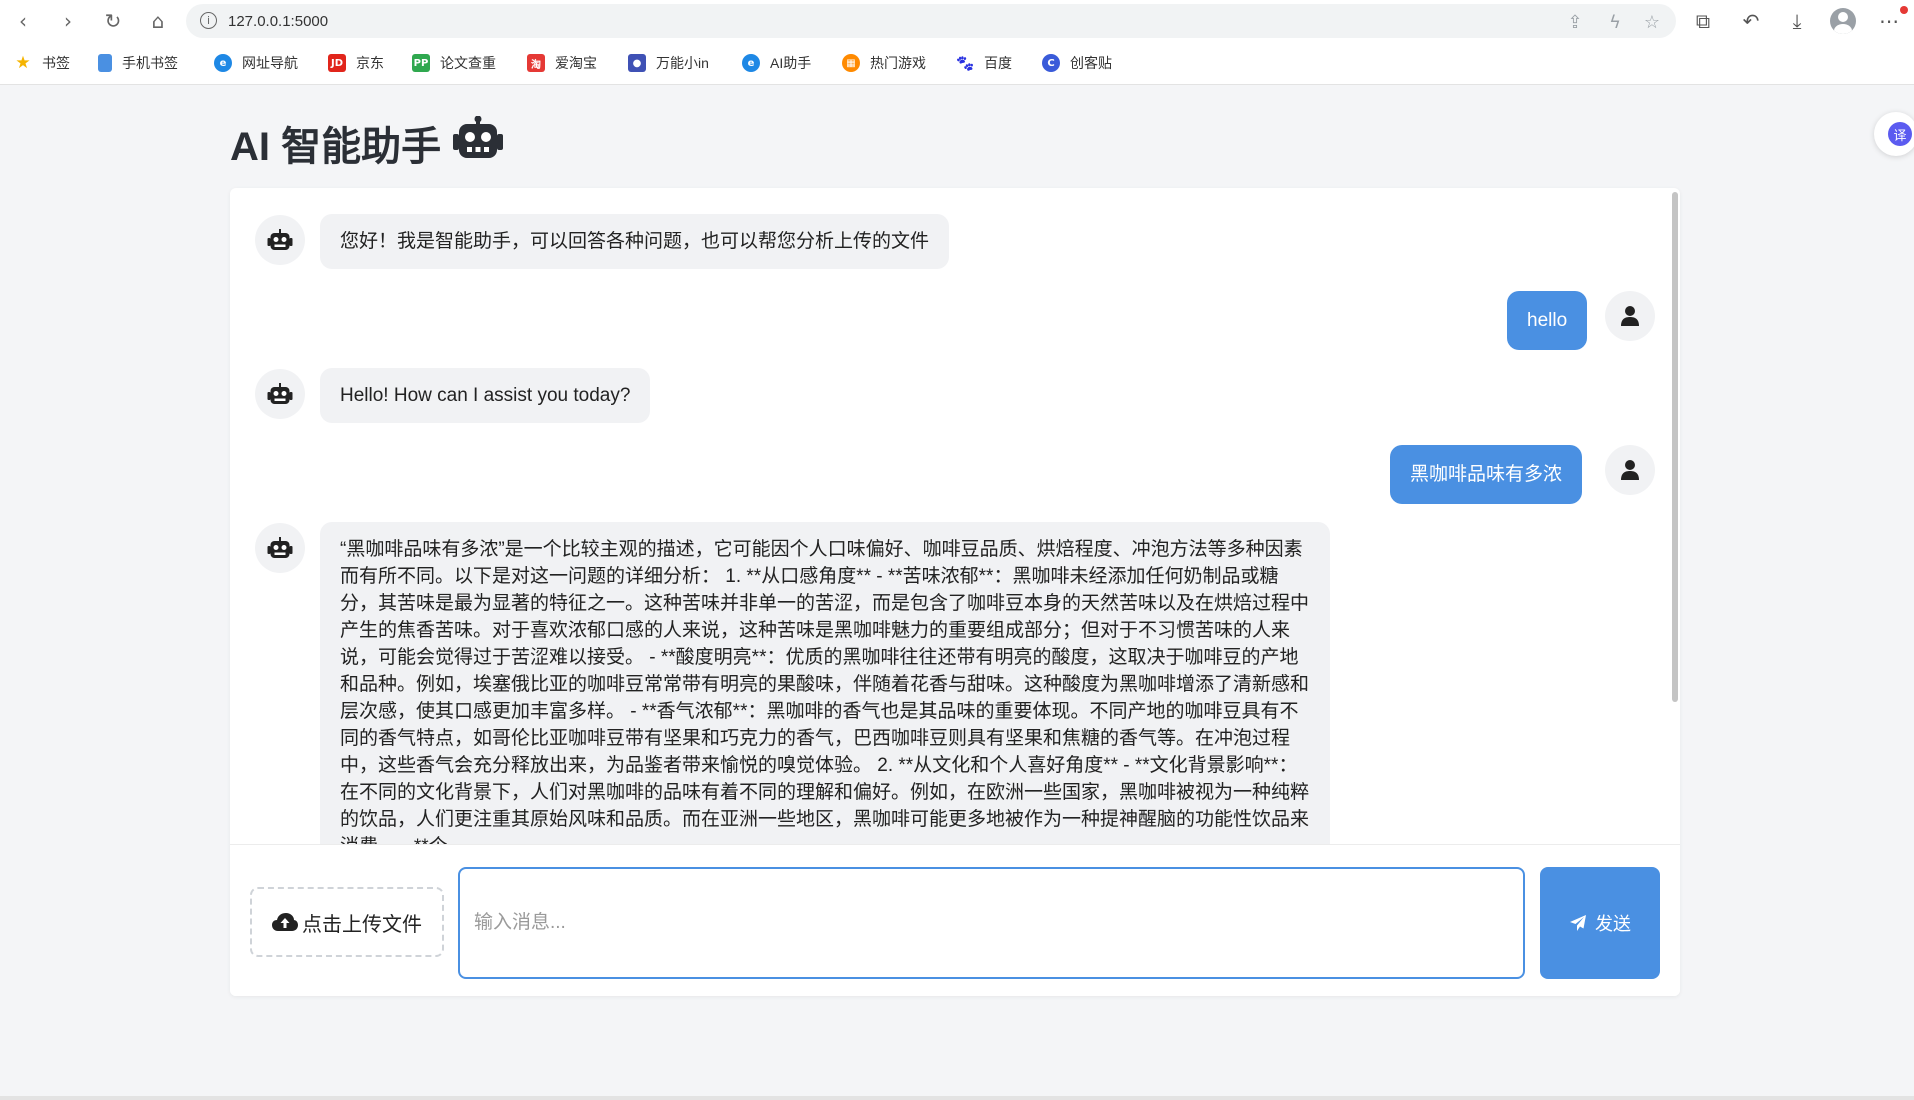  I want to click on undo-history-icon: ↶, so click(1751, 21).